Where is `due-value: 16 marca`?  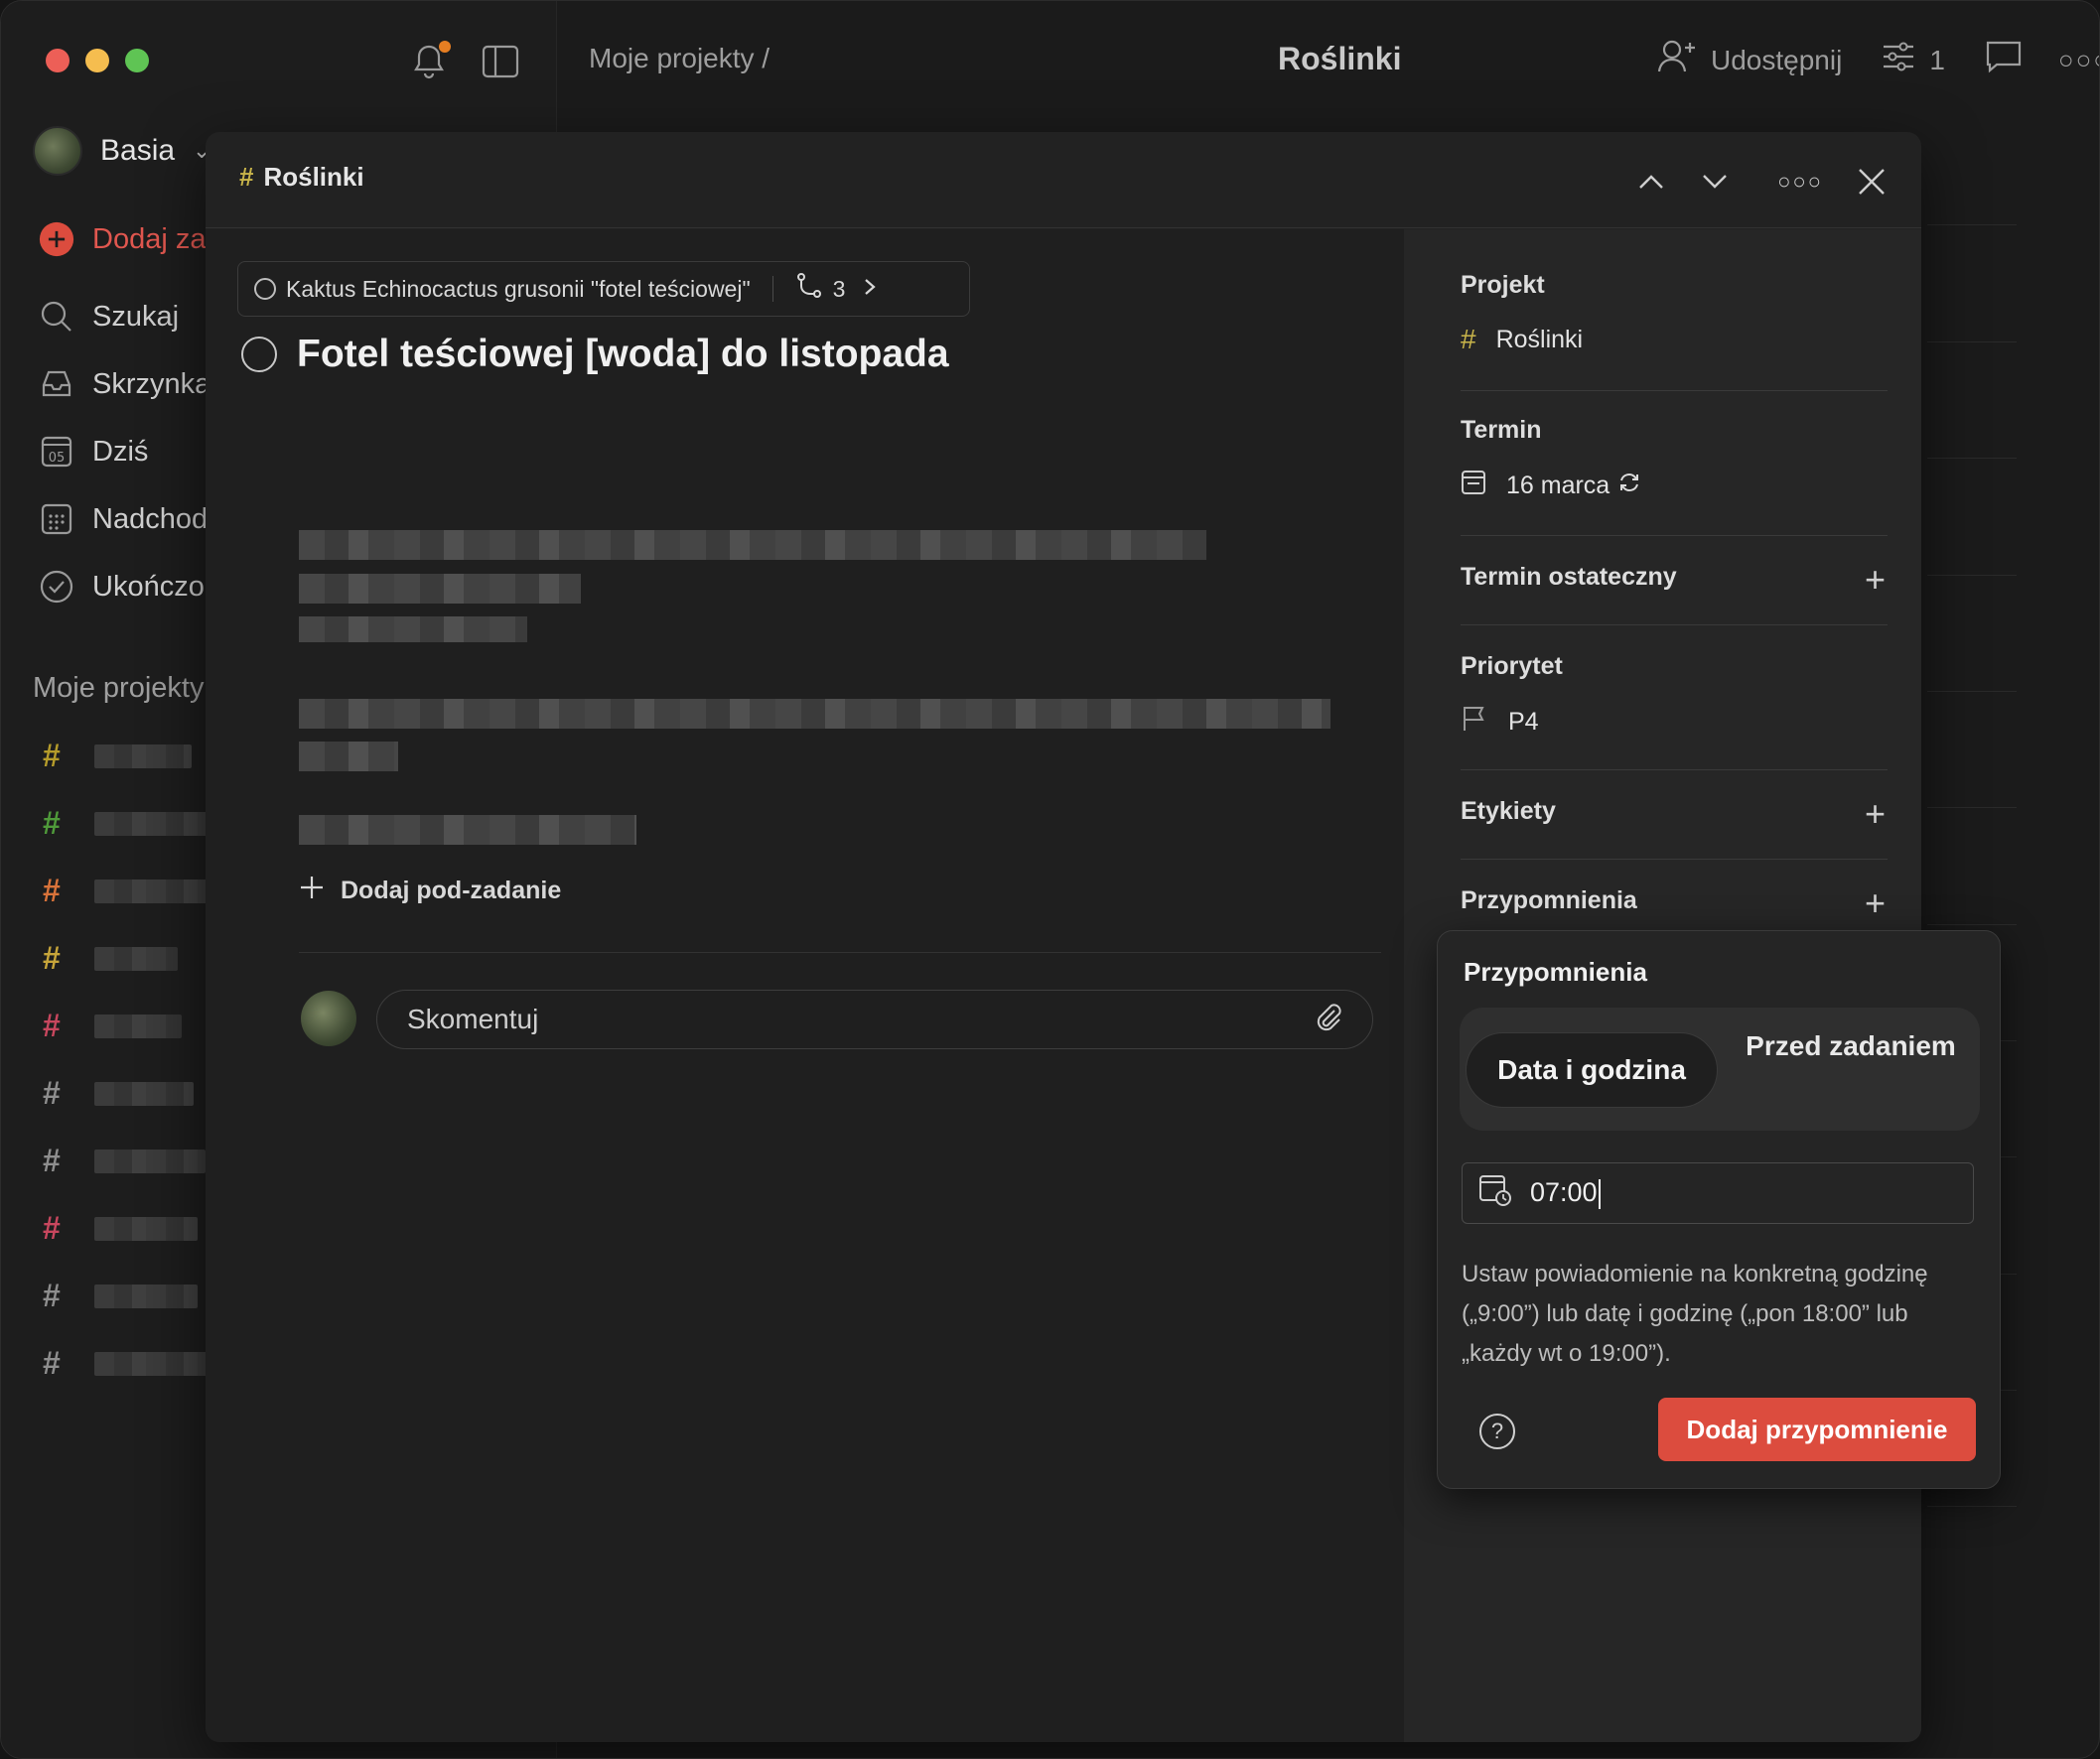 due-value: 16 marca is located at coordinates (1558, 485).